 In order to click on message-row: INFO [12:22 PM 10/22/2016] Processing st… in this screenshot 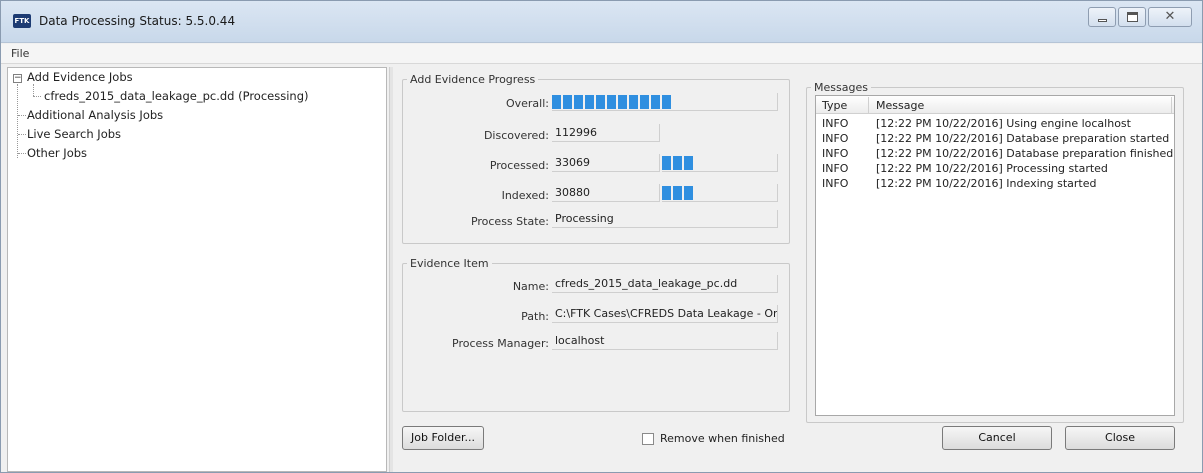, I will do `click(995, 169)`.